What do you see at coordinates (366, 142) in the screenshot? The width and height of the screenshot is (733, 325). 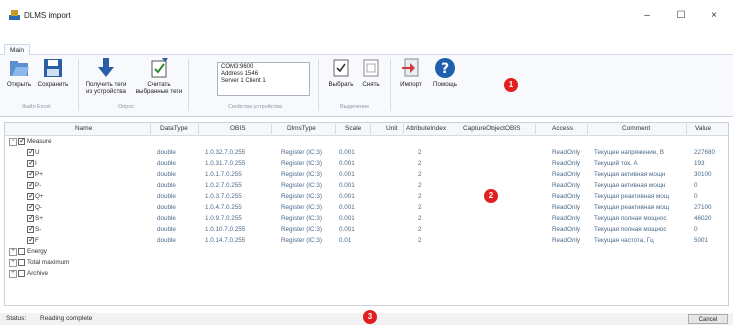 I see `tree-node-measure: − Measure` at bounding box center [366, 142].